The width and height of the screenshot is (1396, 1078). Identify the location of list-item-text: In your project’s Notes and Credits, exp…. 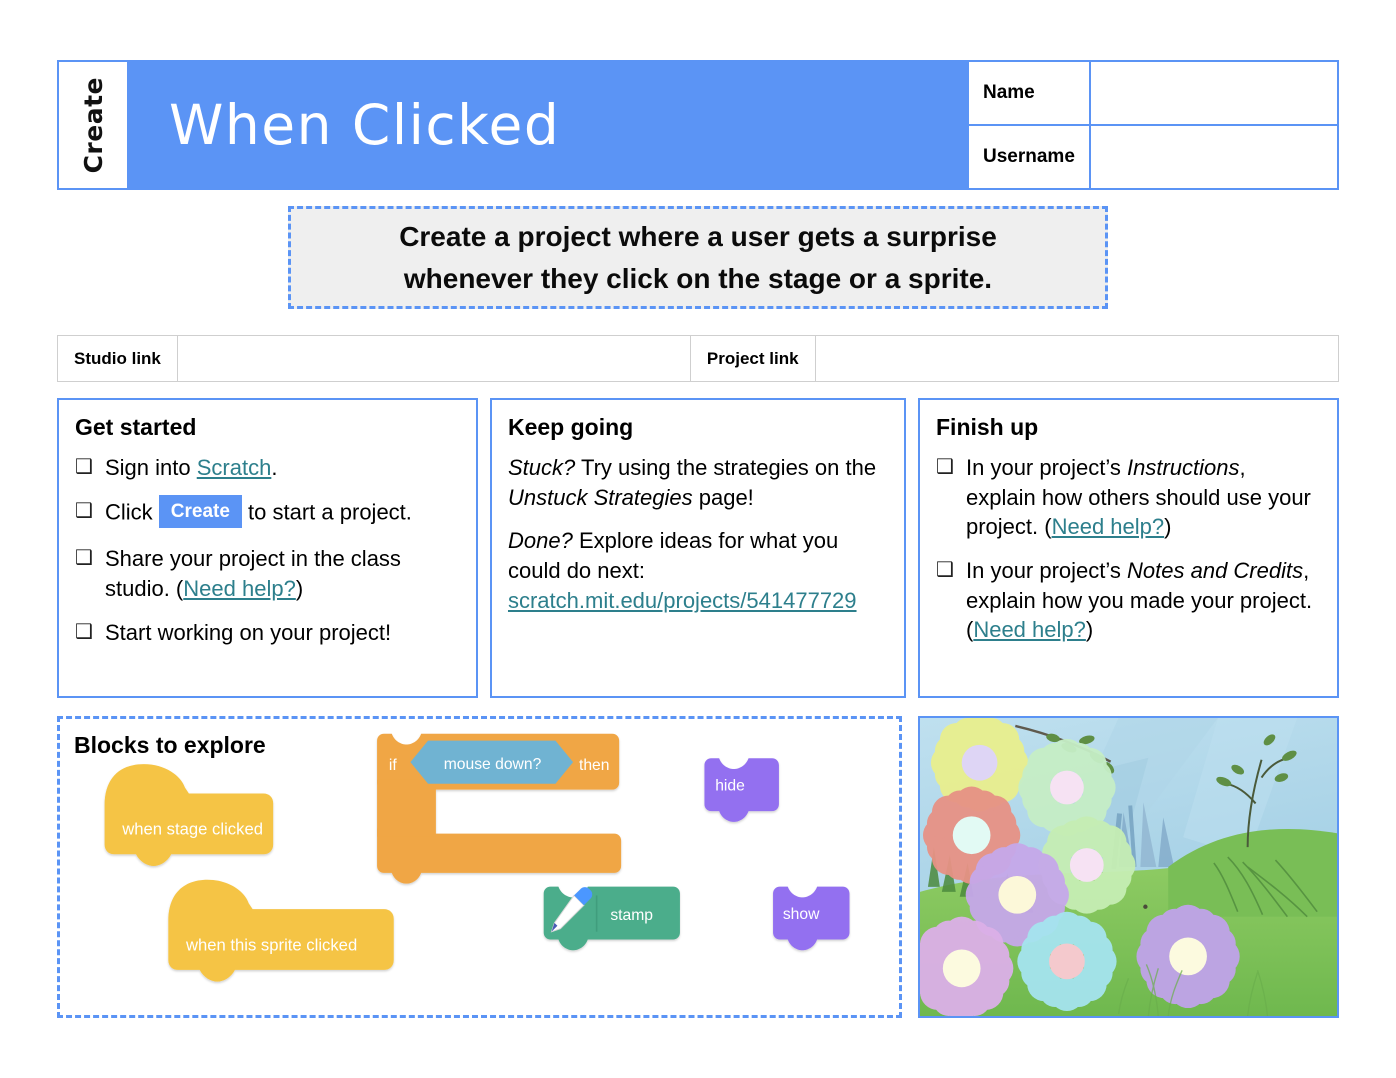
(1143, 600).